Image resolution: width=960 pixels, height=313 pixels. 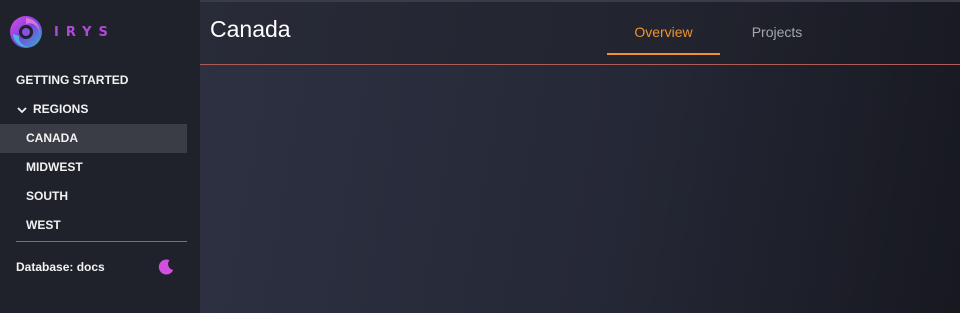 I want to click on sidebar-item-label: WEST, so click(x=43, y=225).